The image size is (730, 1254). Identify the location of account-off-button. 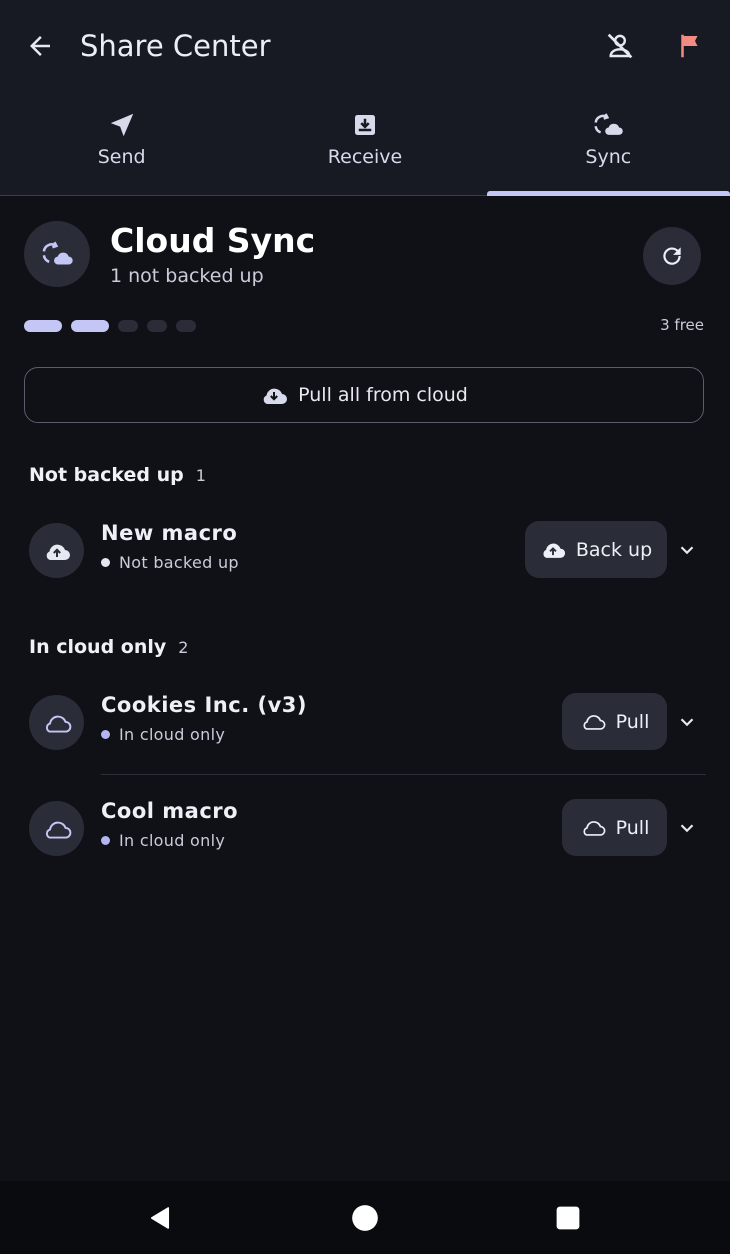
(620, 46).